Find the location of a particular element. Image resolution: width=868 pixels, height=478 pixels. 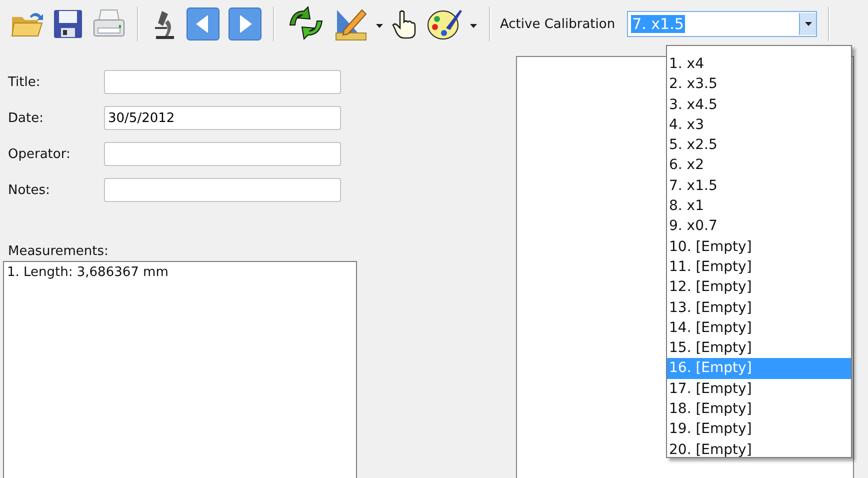

dropdown-option: 19. [Empty] is located at coordinates (759, 429).